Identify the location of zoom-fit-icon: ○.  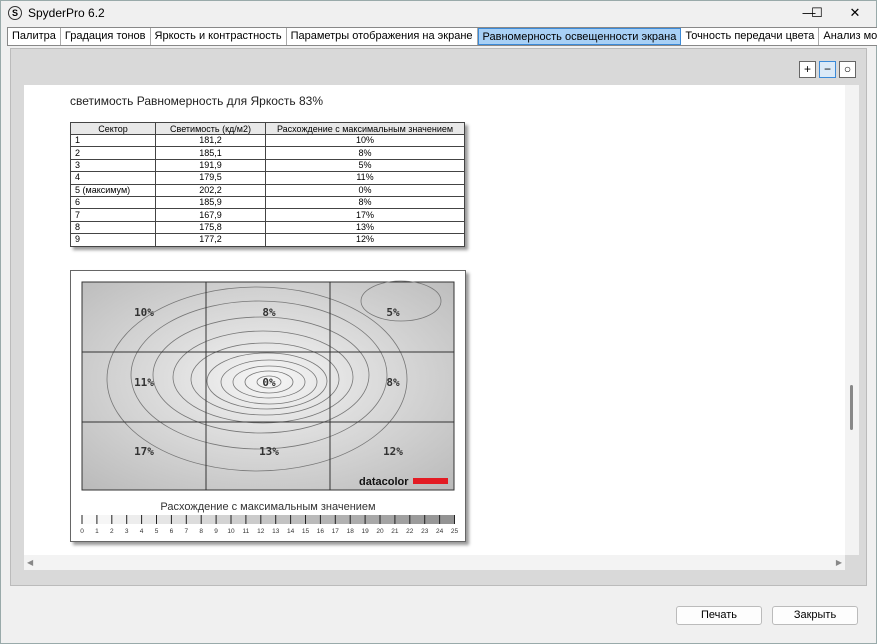
(847, 69).